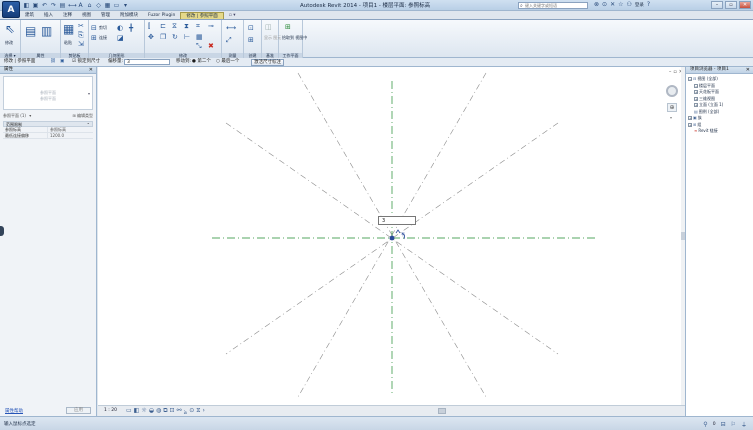 The height and width of the screenshot is (430, 753). I want to click on section-header: 范围限制 ⌃, so click(48, 124).